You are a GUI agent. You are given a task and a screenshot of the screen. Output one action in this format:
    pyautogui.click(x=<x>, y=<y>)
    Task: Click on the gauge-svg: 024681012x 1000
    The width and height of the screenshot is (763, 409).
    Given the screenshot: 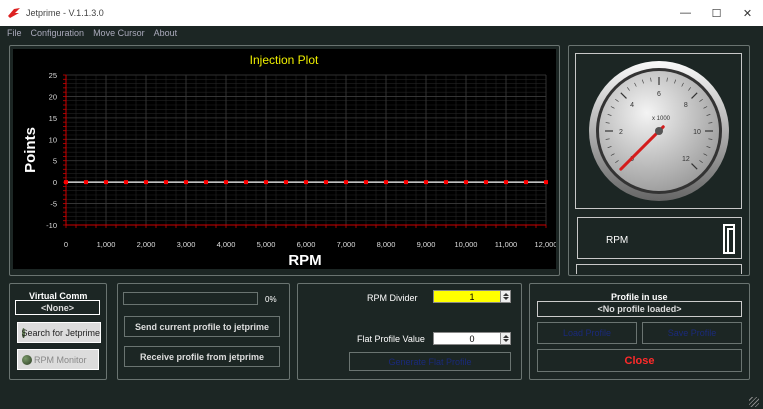 What is the action you would take?
    pyautogui.click(x=659, y=131)
    